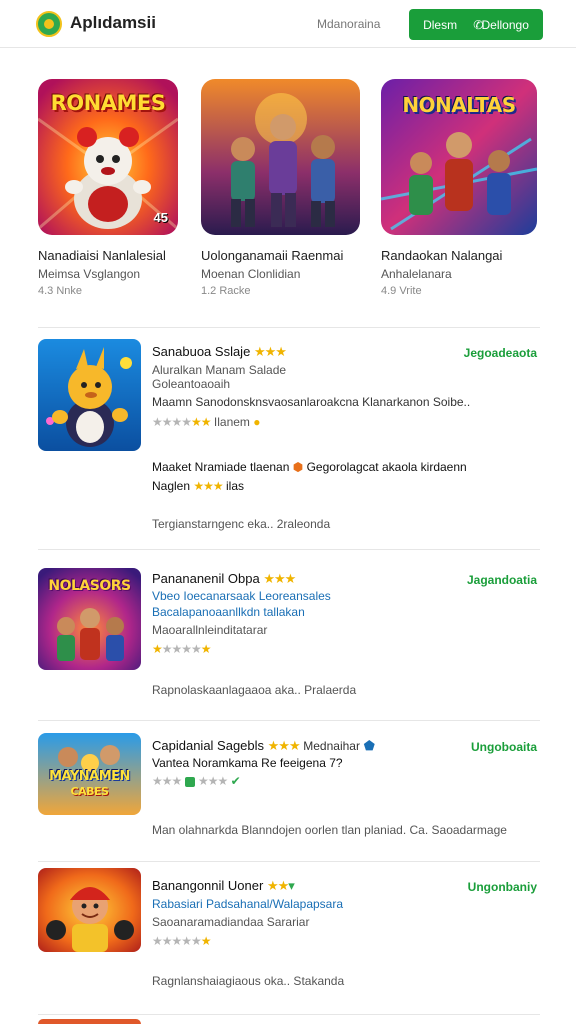  Describe the element at coordinates (502, 887) in the screenshot. I see `status-label: Ungonbaniy` at that location.